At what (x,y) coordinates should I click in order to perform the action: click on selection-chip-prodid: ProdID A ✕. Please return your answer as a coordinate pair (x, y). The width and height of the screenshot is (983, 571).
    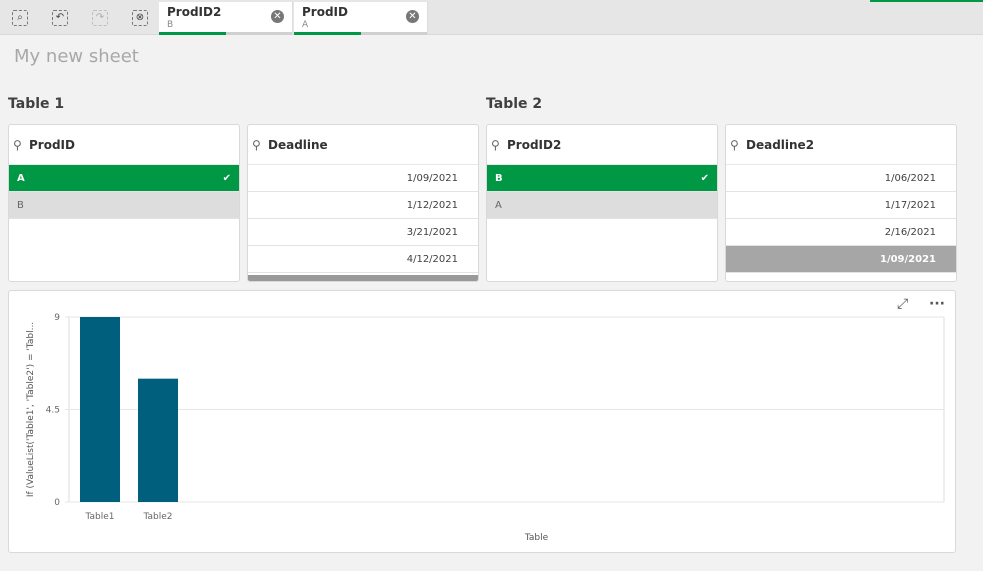
    Looking at the image, I should click on (361, 18).